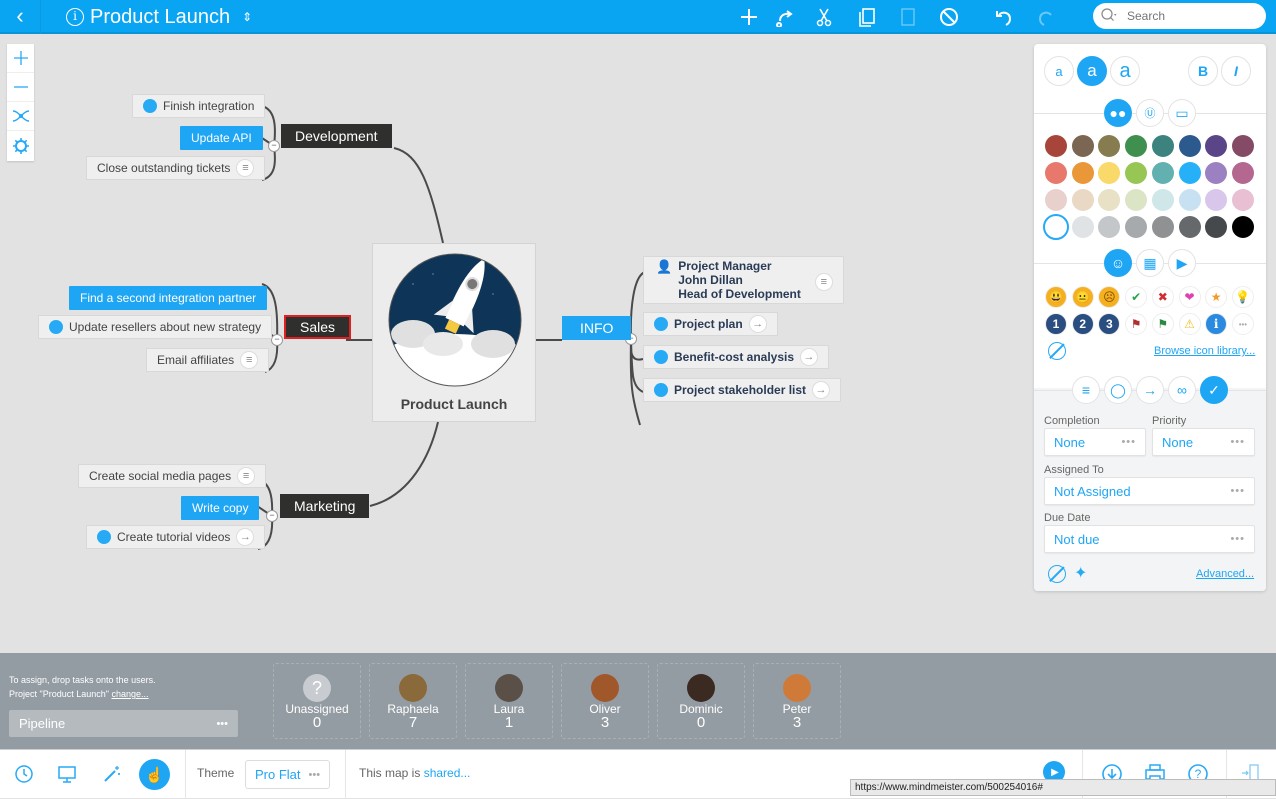 The image size is (1276, 799). What do you see at coordinates (1242, 297) in the screenshot?
I see `lightbulb-icon: 💡` at bounding box center [1242, 297].